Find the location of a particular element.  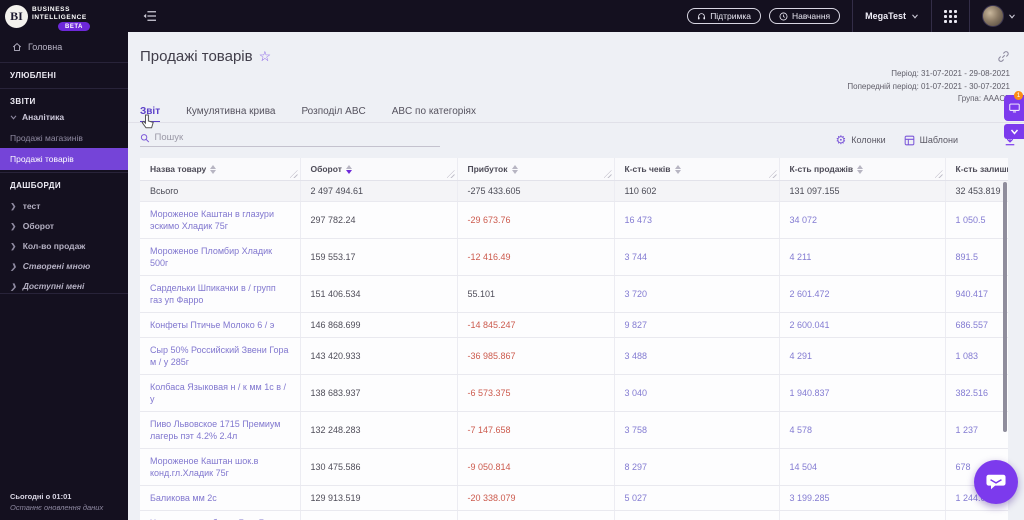

sidebar-item-home: Головна is located at coordinates (37, 47).